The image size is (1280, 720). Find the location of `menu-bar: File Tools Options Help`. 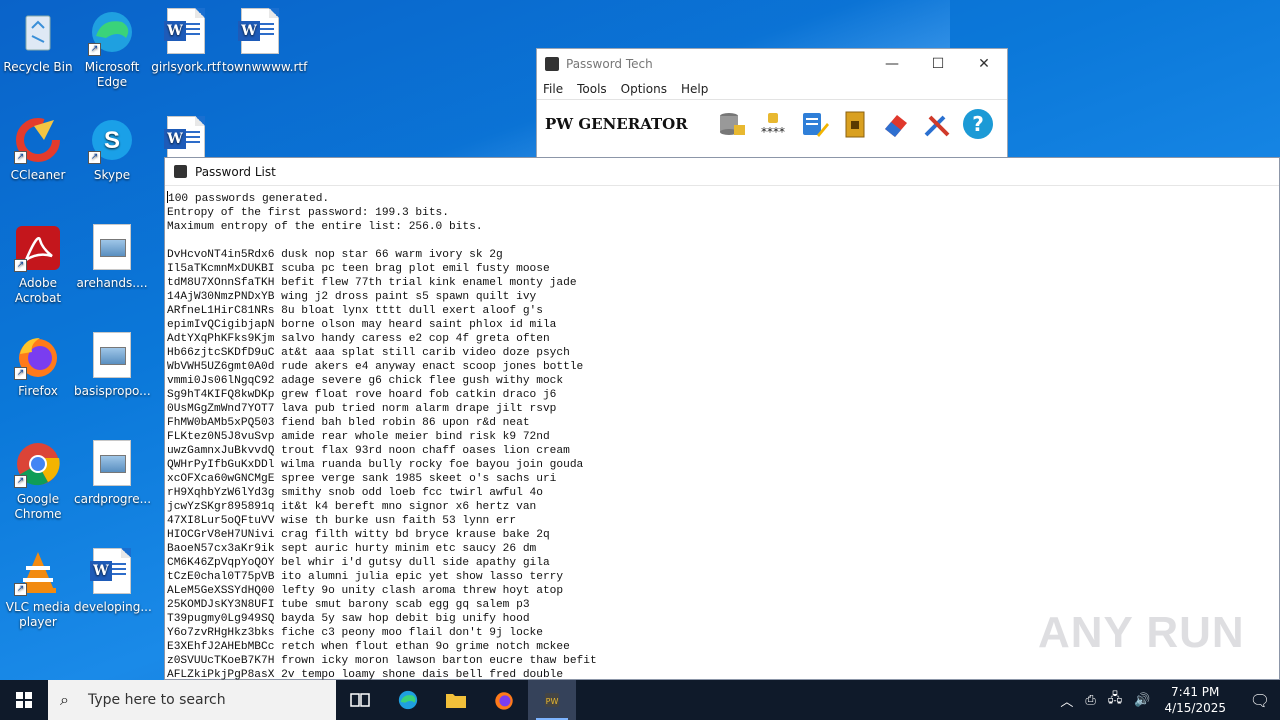

menu-bar: File Tools Options Help is located at coordinates (772, 89).